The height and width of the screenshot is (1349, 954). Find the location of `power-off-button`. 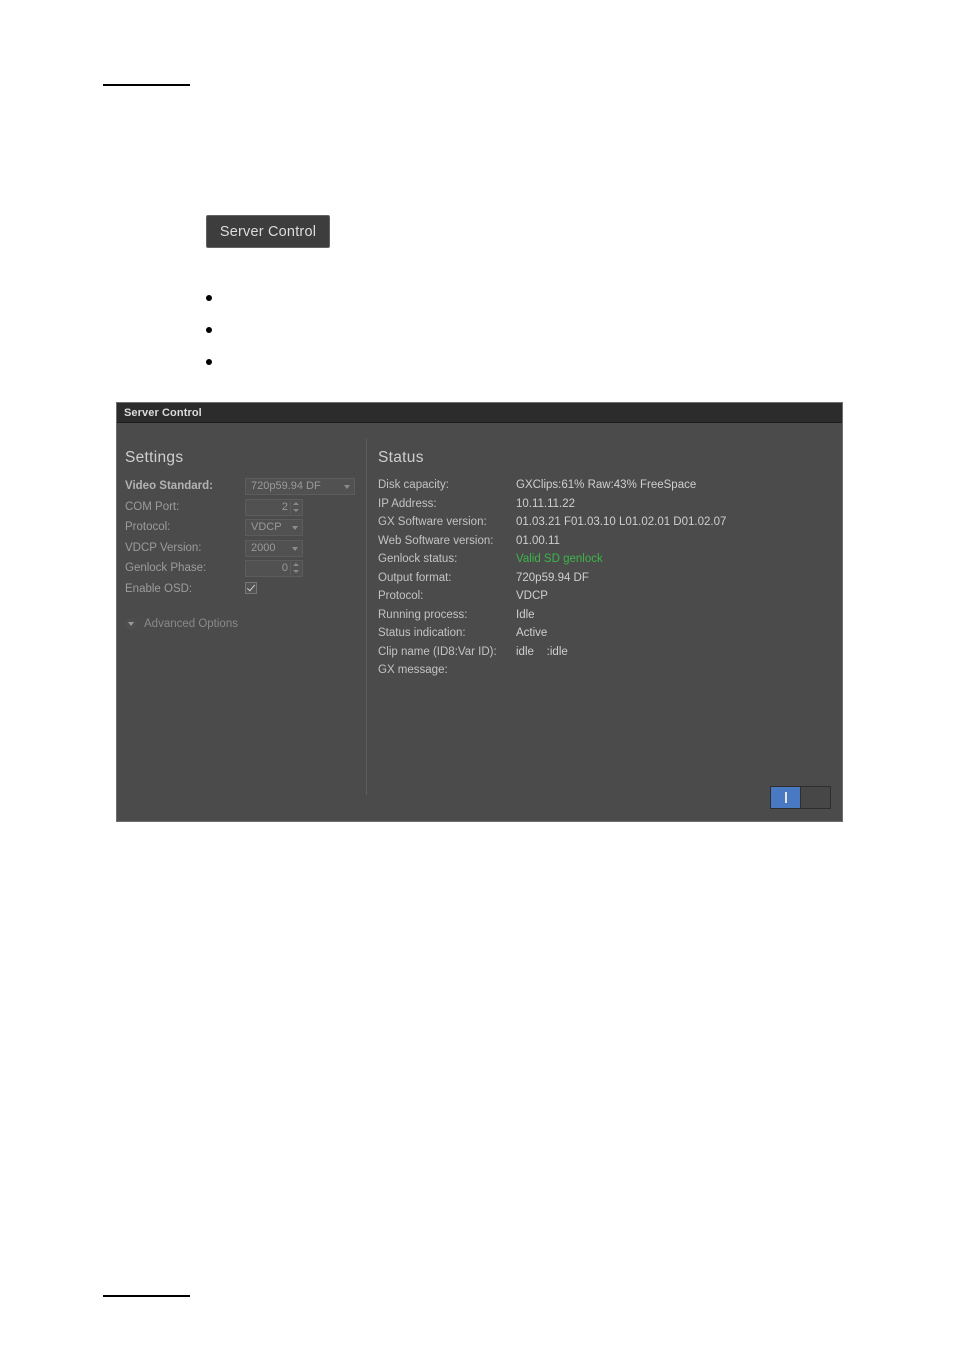

power-off-button is located at coordinates (815, 797).